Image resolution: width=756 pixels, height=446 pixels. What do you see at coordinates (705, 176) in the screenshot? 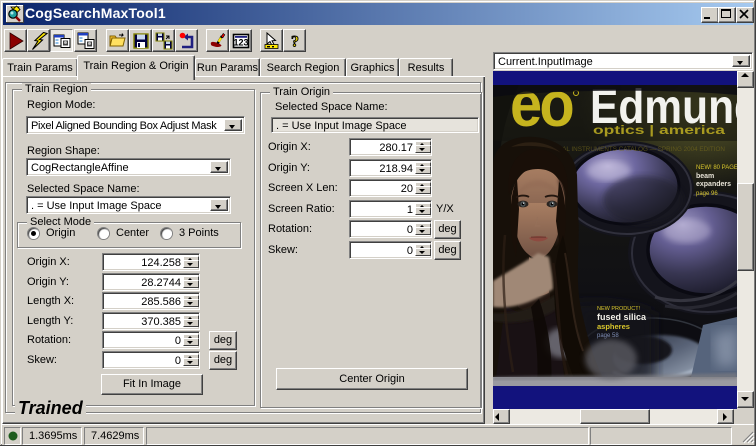
I see `svg-text: beam` at bounding box center [705, 176].